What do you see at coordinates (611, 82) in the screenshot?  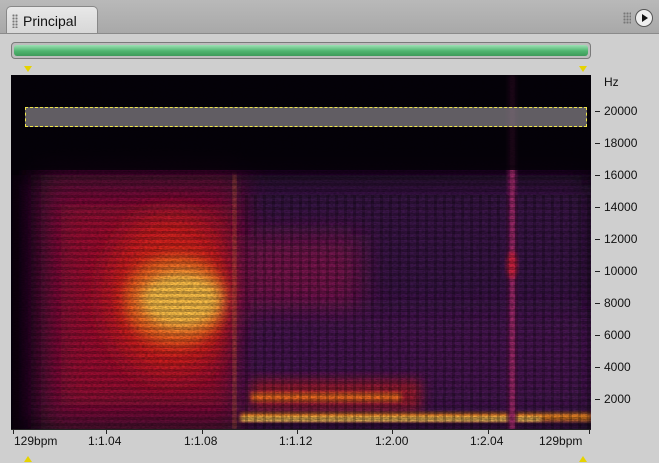 I see `y-unit-label: Hz` at bounding box center [611, 82].